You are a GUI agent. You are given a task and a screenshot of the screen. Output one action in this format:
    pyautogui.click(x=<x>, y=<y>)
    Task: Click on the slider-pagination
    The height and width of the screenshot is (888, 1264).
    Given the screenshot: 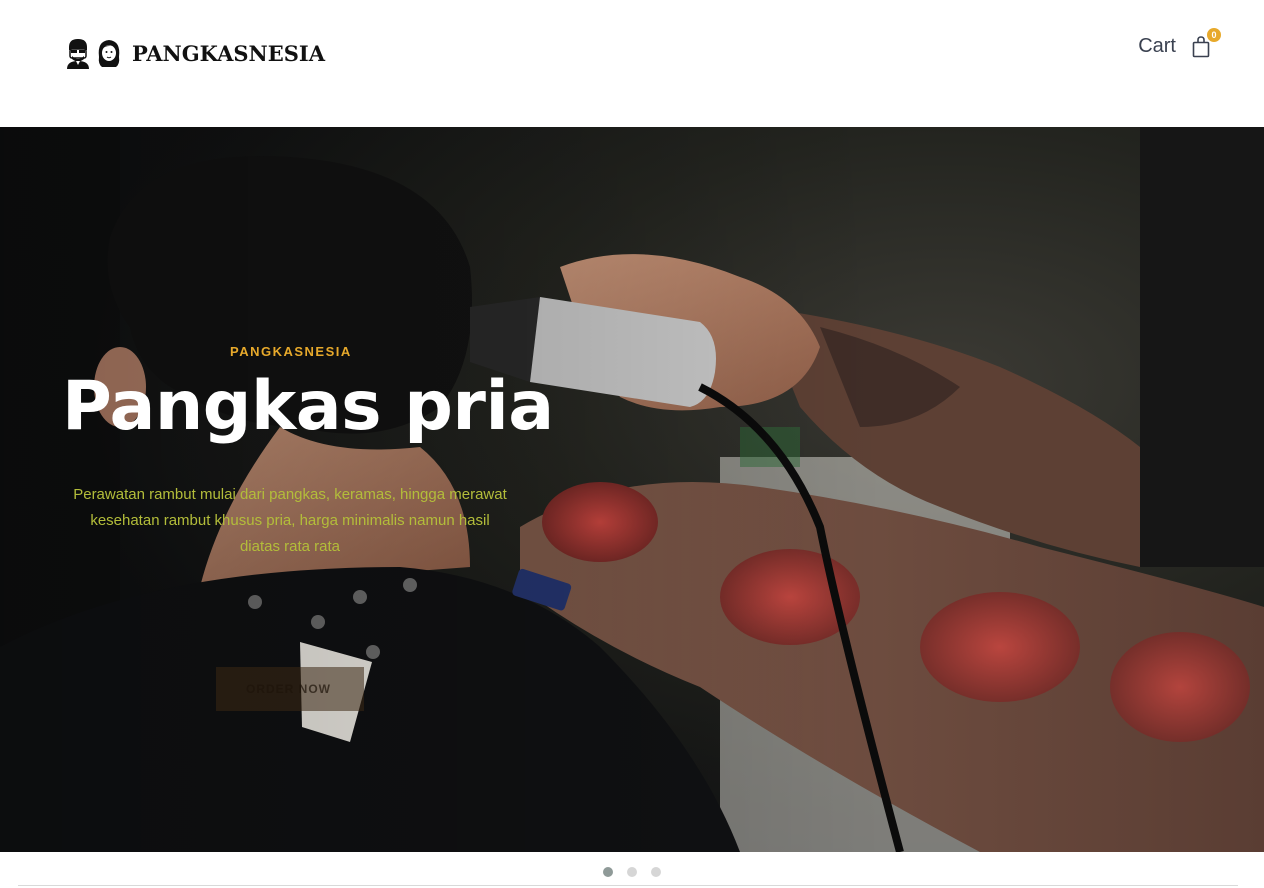 What is the action you would take?
    pyautogui.click(x=632, y=870)
    